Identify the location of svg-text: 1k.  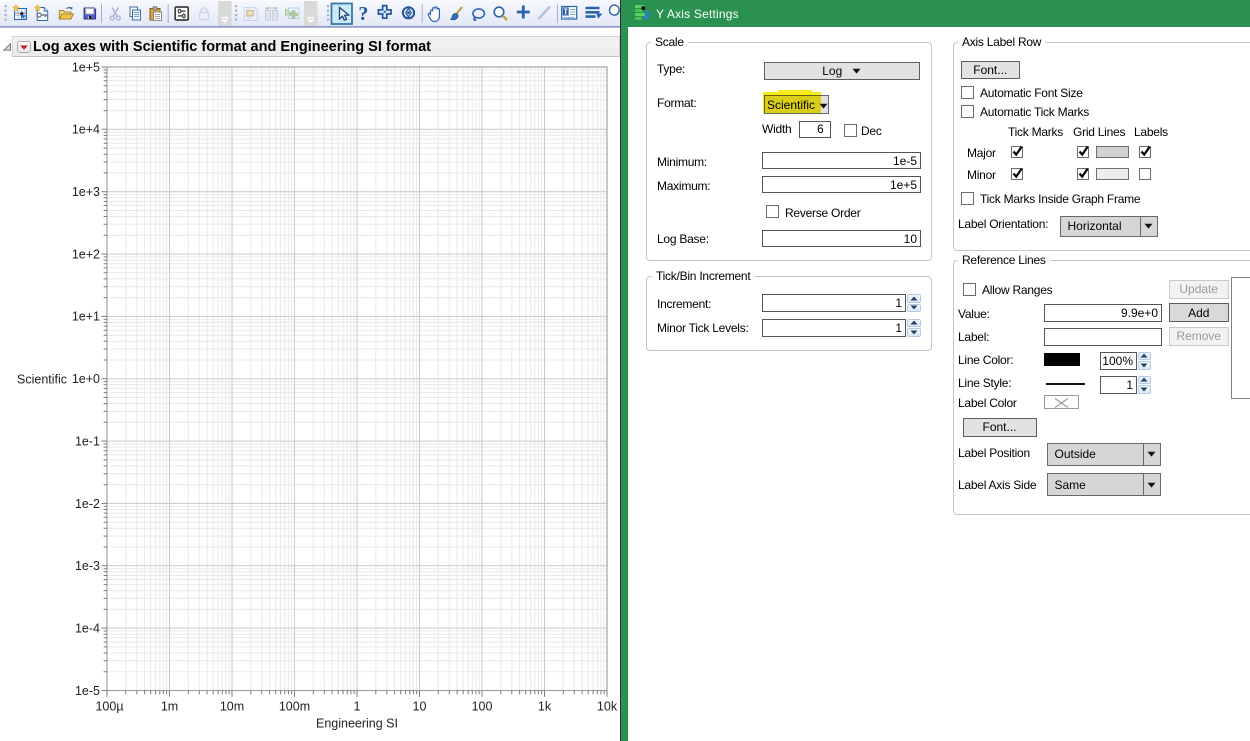
(545, 707).